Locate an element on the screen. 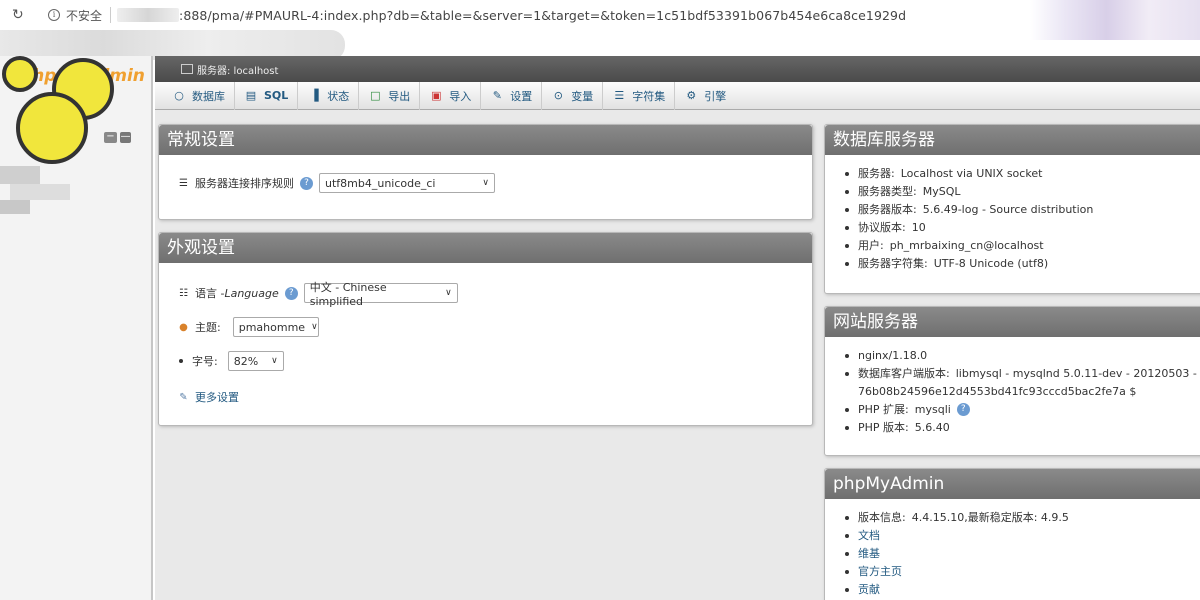  more-settings-row: ✎ 更多设置 is located at coordinates (208, 397).